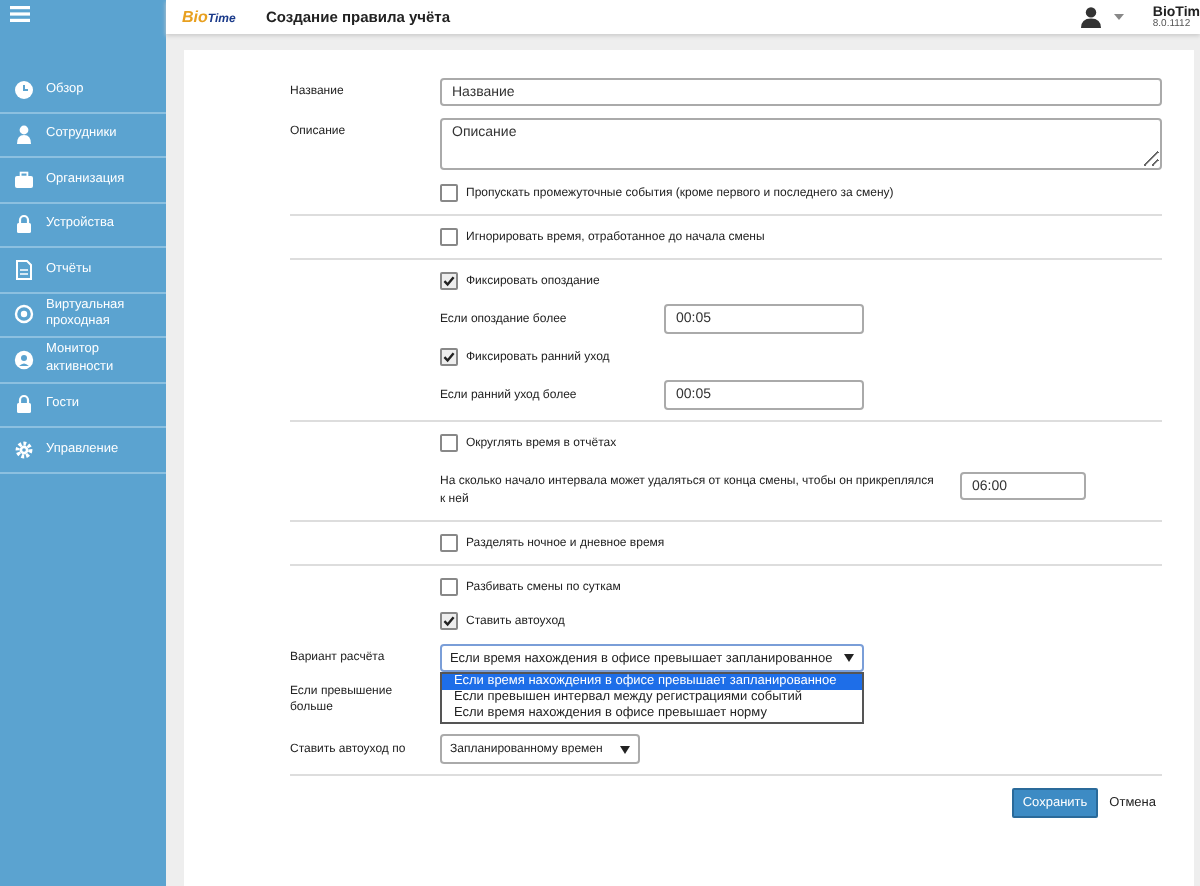 The image size is (1200, 886). I want to click on menu-icon, so click(20, 14).